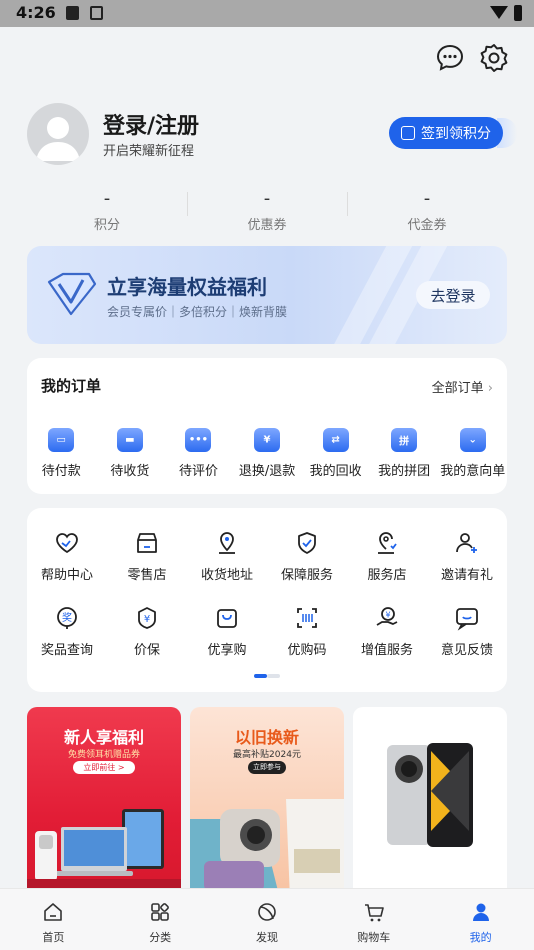 Image resolution: width=534 pixels, height=950 pixels. Describe the element at coordinates (198, 440) in the screenshot. I see `comment-icon: •••` at that location.